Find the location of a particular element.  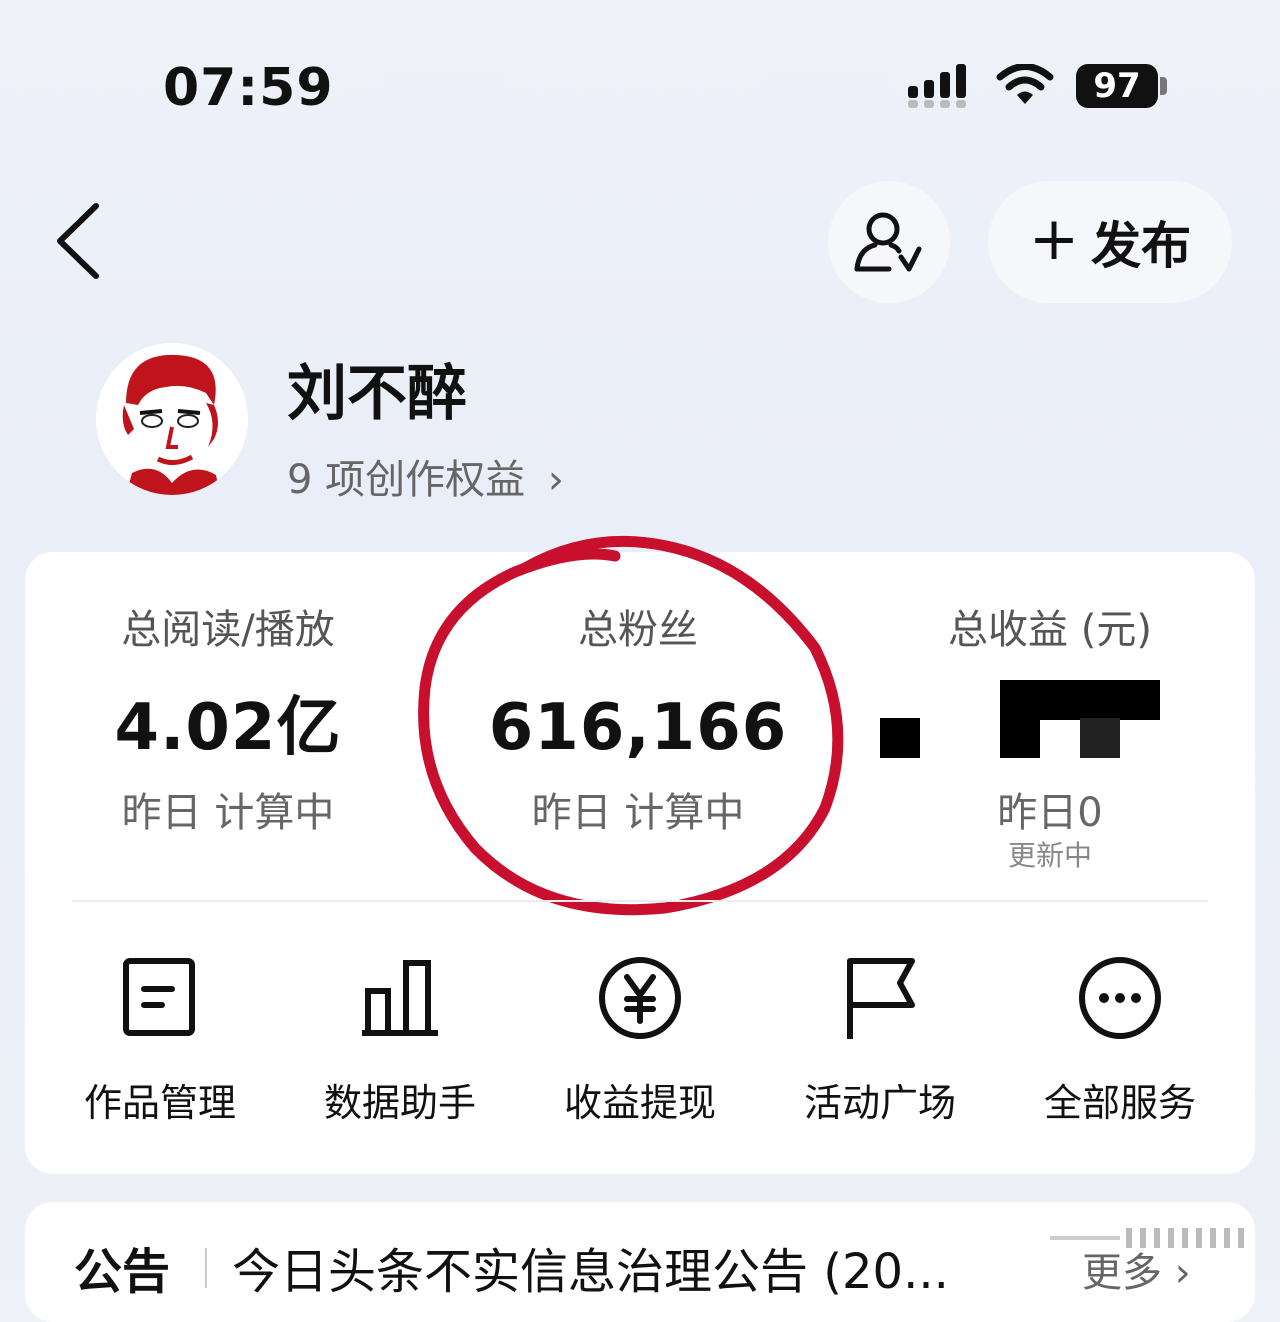

service-label: 全部服务 is located at coordinates (1119, 1103).